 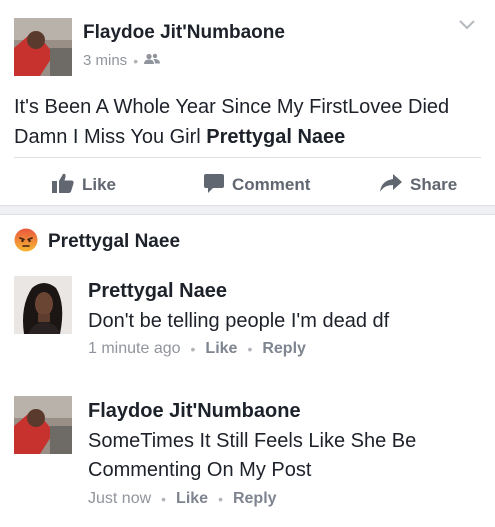 I want to click on share-arrow-icon, so click(x=391, y=185).